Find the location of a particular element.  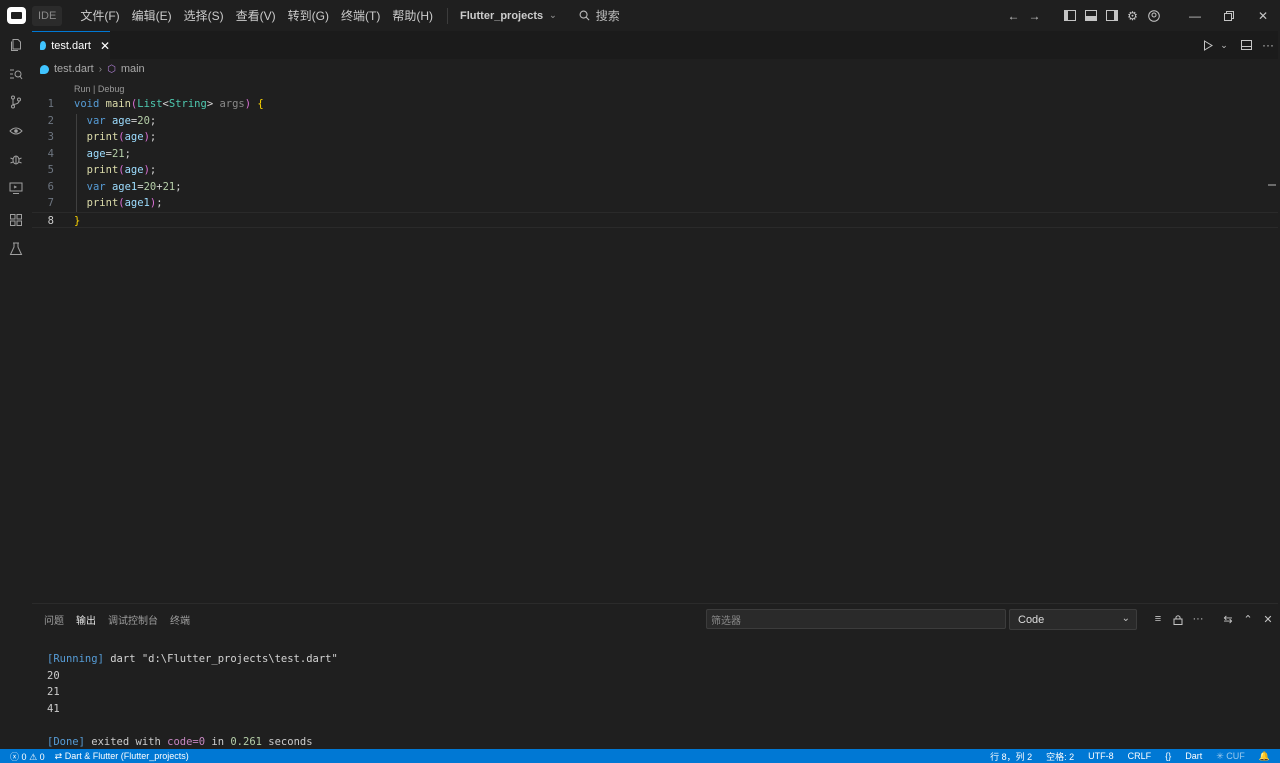

line-text: age=21; is located at coordinates (108, 153).